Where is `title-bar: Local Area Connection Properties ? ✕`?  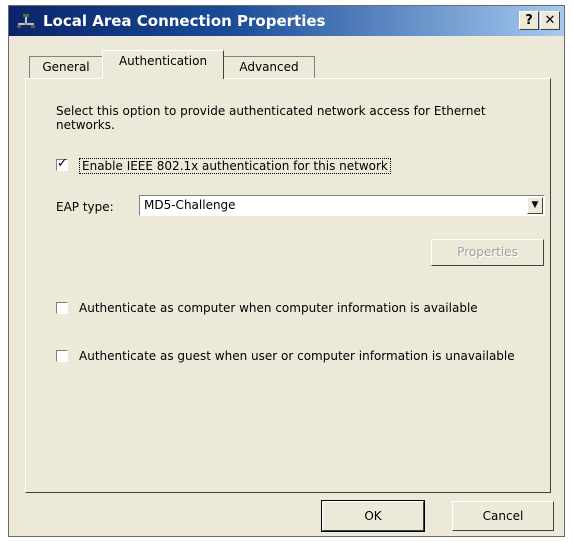 title-bar: Local Area Connection Properties ? ✕ is located at coordinates (286, 21).